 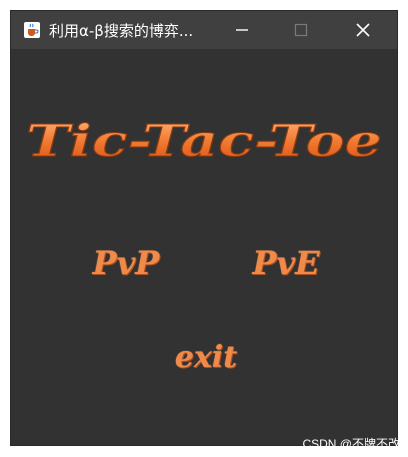 I want to click on close-icon, so click(x=363, y=30).